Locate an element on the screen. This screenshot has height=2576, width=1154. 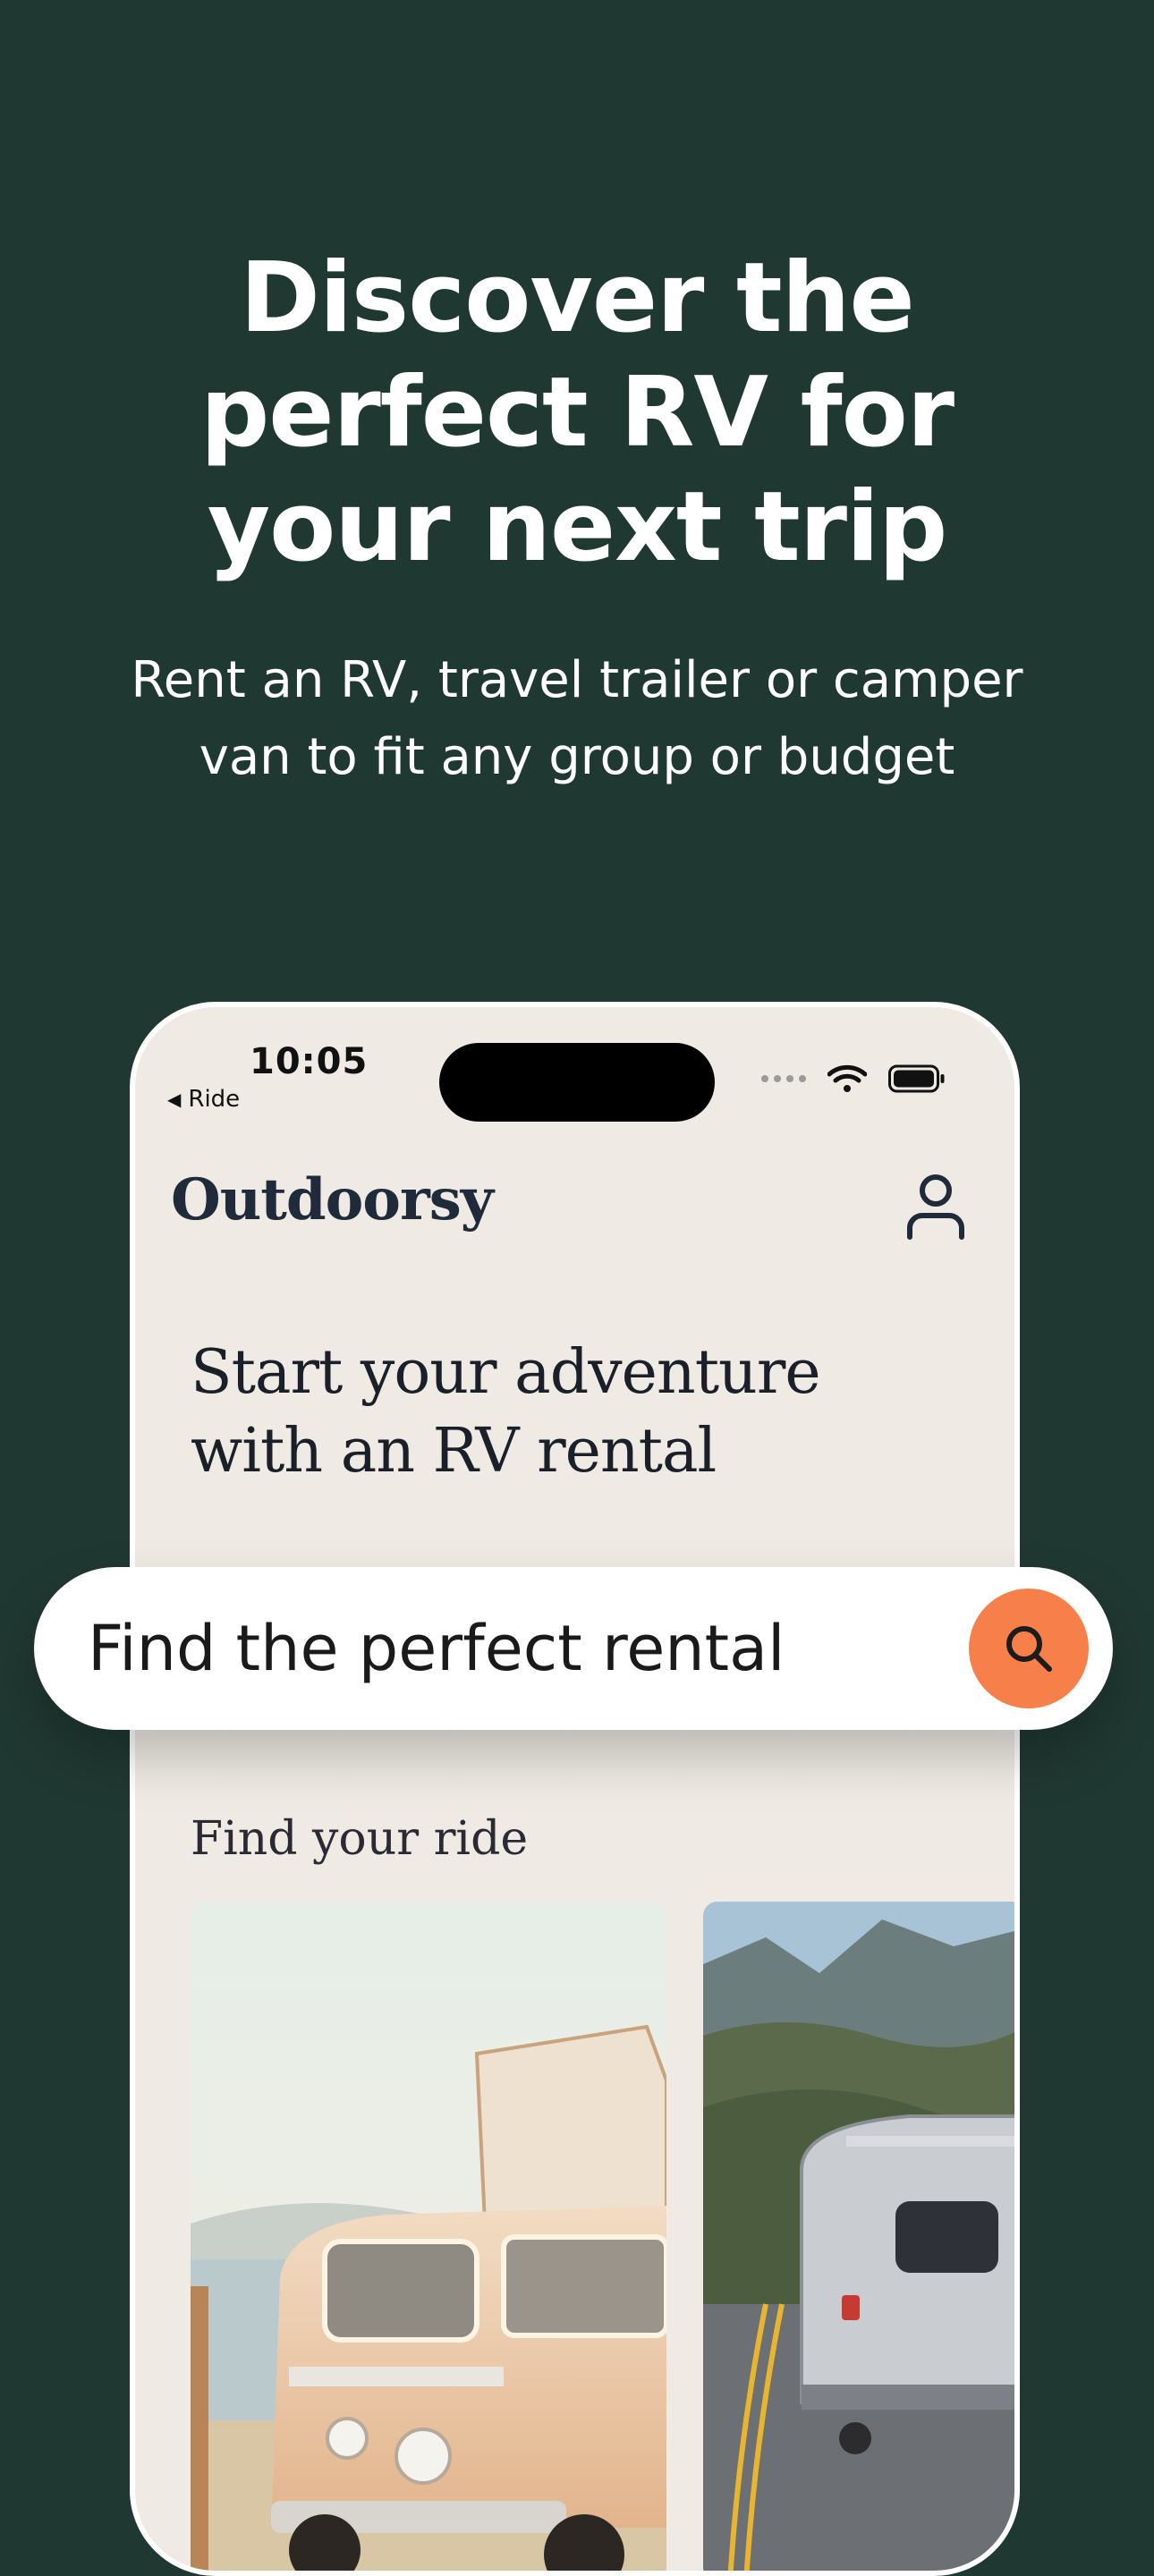
hero-title-line: Discover the is located at coordinates (577, 298).